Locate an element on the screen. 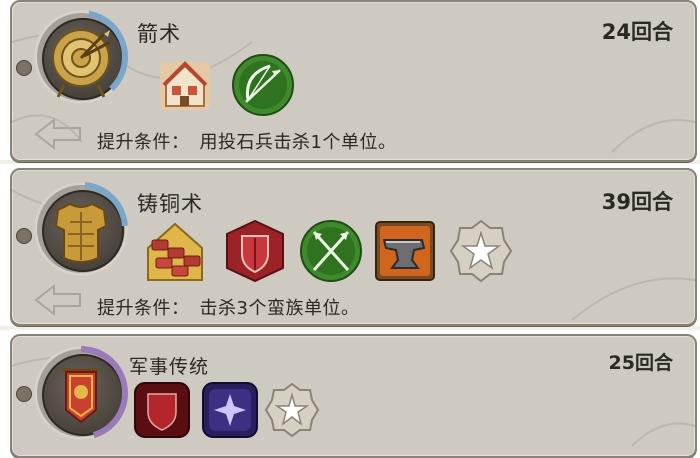  boost-condition: 提升条件： 击杀3个蛮族单位。 is located at coordinates (228, 307).